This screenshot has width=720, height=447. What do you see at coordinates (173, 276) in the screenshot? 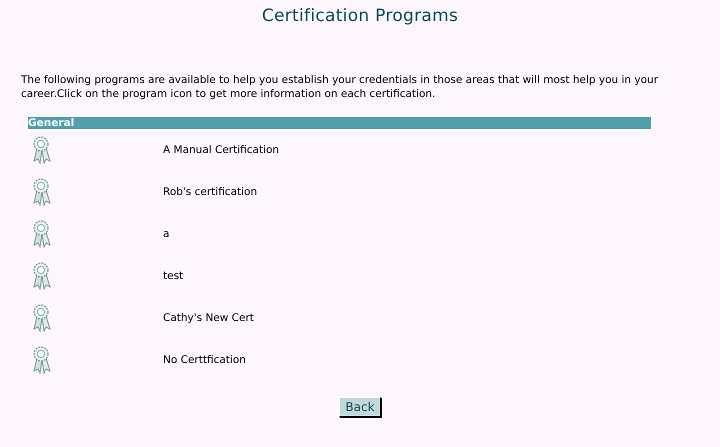
I see `program-name: test` at bounding box center [173, 276].